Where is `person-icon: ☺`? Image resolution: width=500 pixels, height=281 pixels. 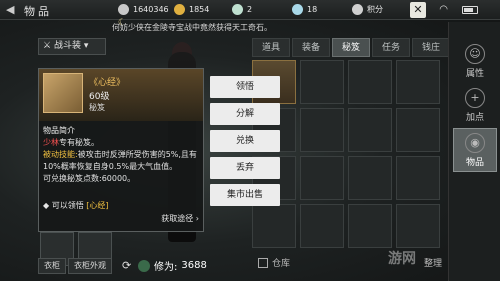 person-icon: ☺ is located at coordinates (475, 54).